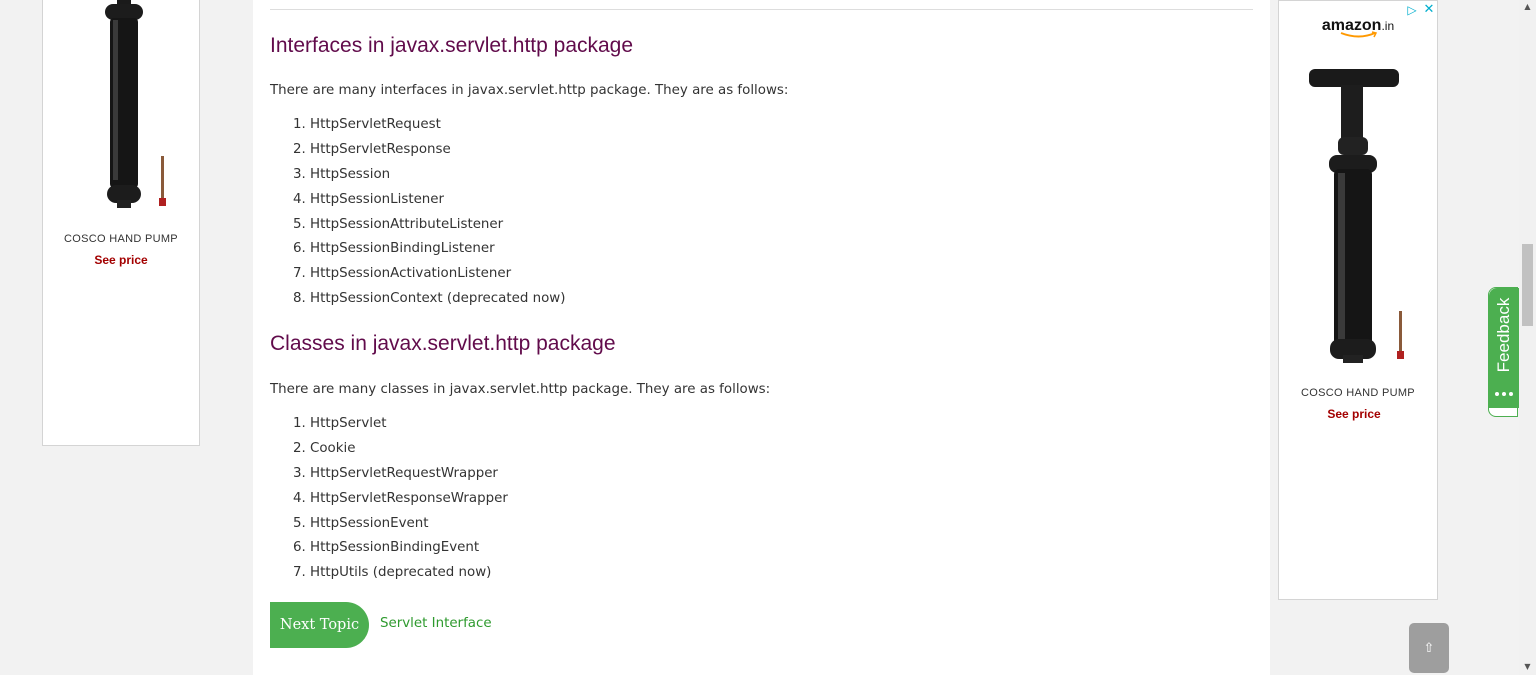  Describe the element at coordinates (1527, 285) in the screenshot. I see `scroll-thumb` at that location.